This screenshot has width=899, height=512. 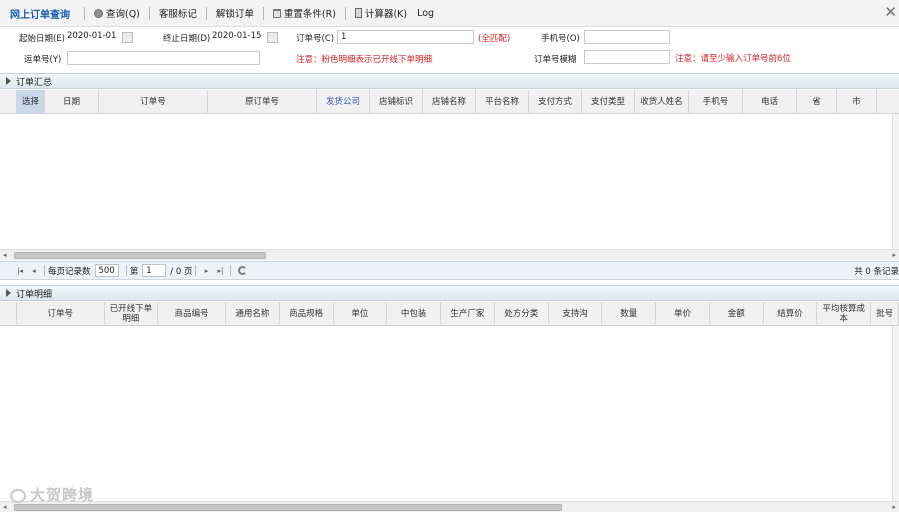 What do you see at coordinates (629, 313) in the screenshot?
I see `column-header: 数量` at bounding box center [629, 313].